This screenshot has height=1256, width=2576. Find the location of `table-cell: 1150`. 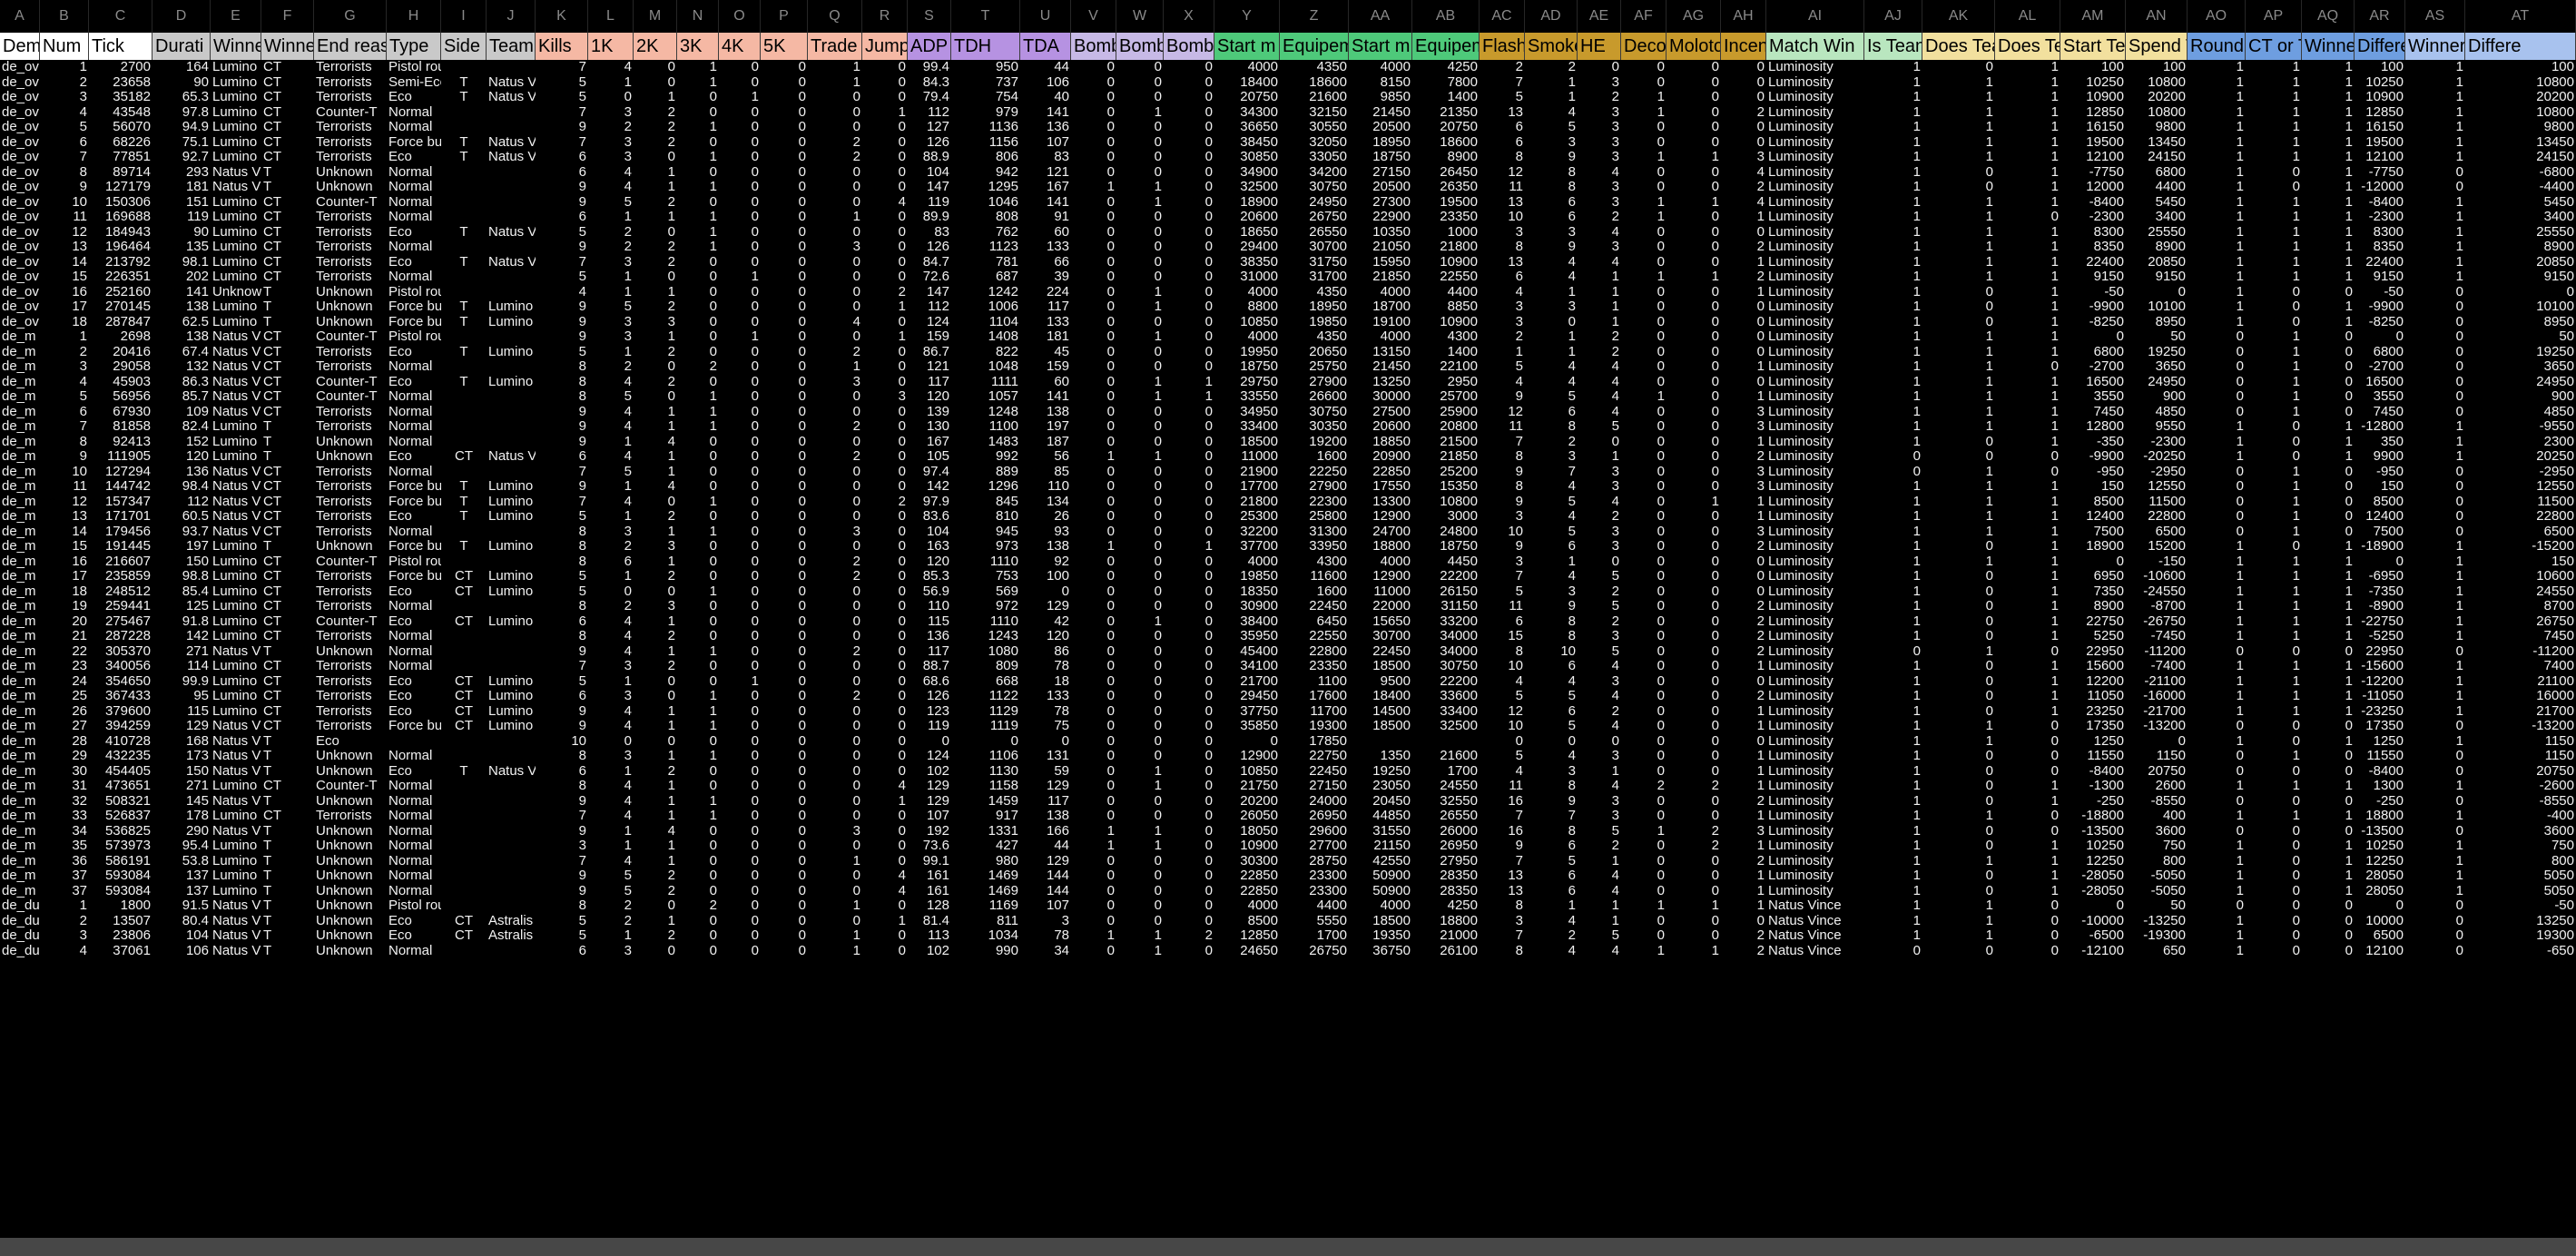

table-cell: 1150 is located at coordinates (2520, 756).